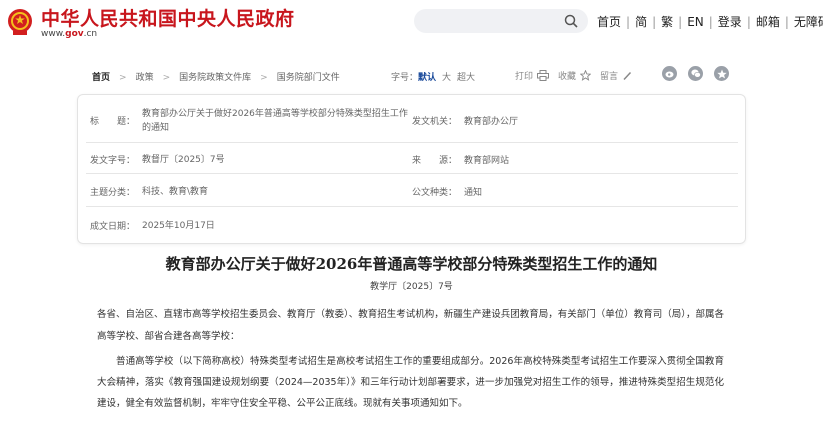 The image size is (823, 425). What do you see at coordinates (435, 122) in the screenshot?
I see `meta-issuer-label: 发文机关：` at bounding box center [435, 122].